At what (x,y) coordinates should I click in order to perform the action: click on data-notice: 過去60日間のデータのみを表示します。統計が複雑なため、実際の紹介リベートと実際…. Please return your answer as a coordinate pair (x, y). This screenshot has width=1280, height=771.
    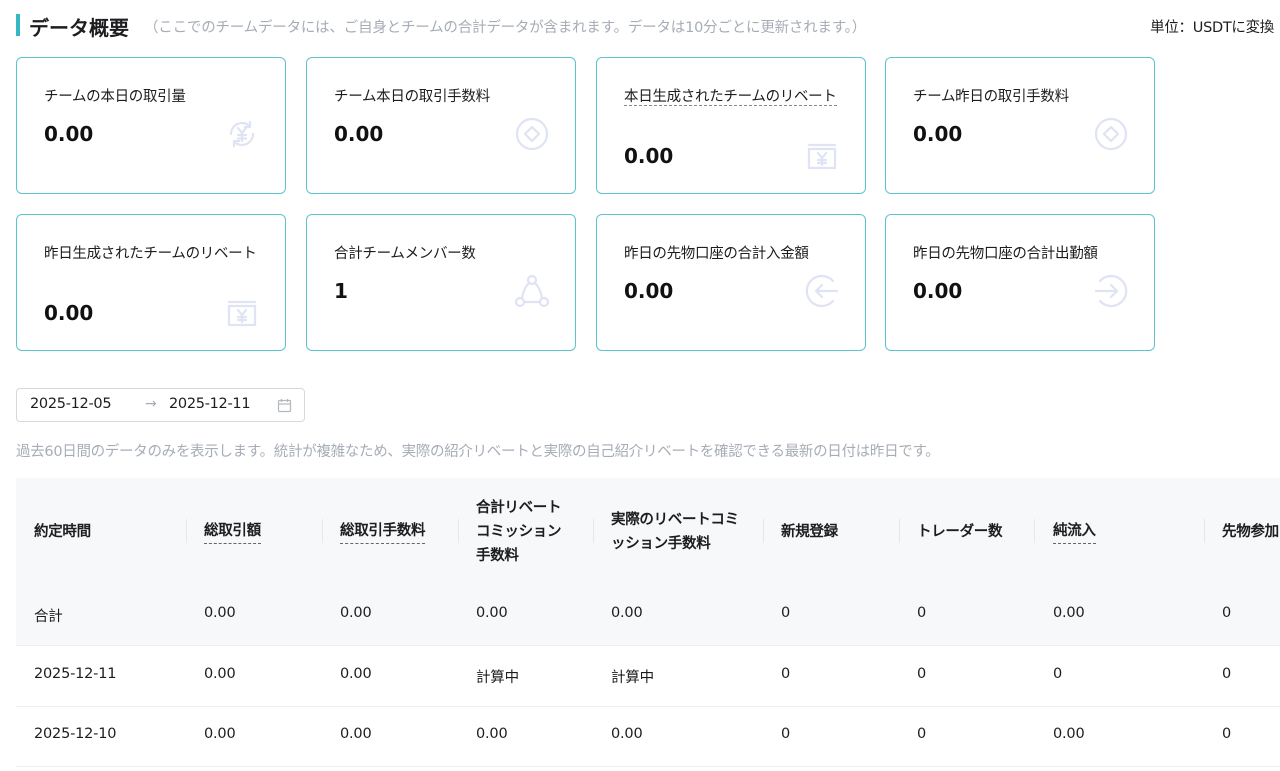
    Looking at the image, I should click on (478, 452).